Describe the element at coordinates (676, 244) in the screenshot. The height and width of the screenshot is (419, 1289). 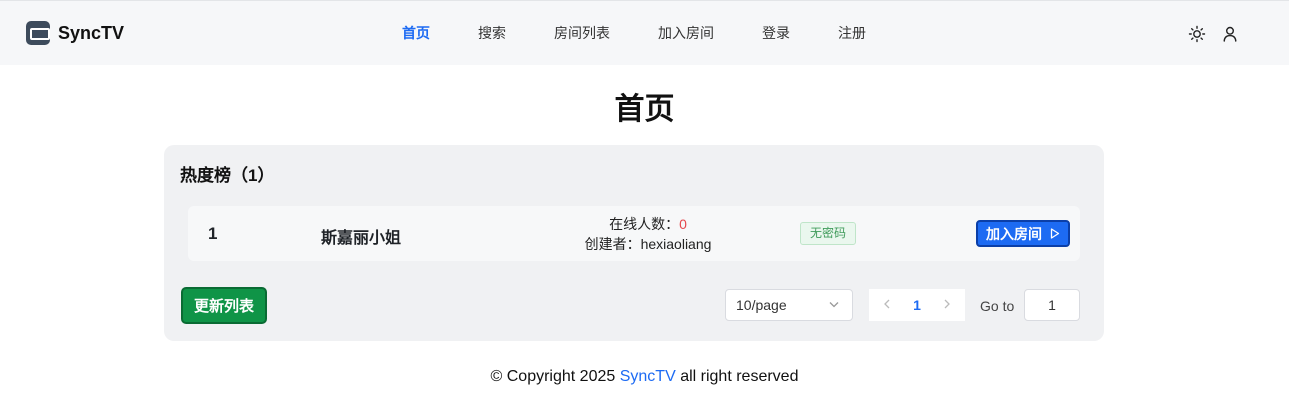
I see `creator-name: hexiaoliang` at that location.